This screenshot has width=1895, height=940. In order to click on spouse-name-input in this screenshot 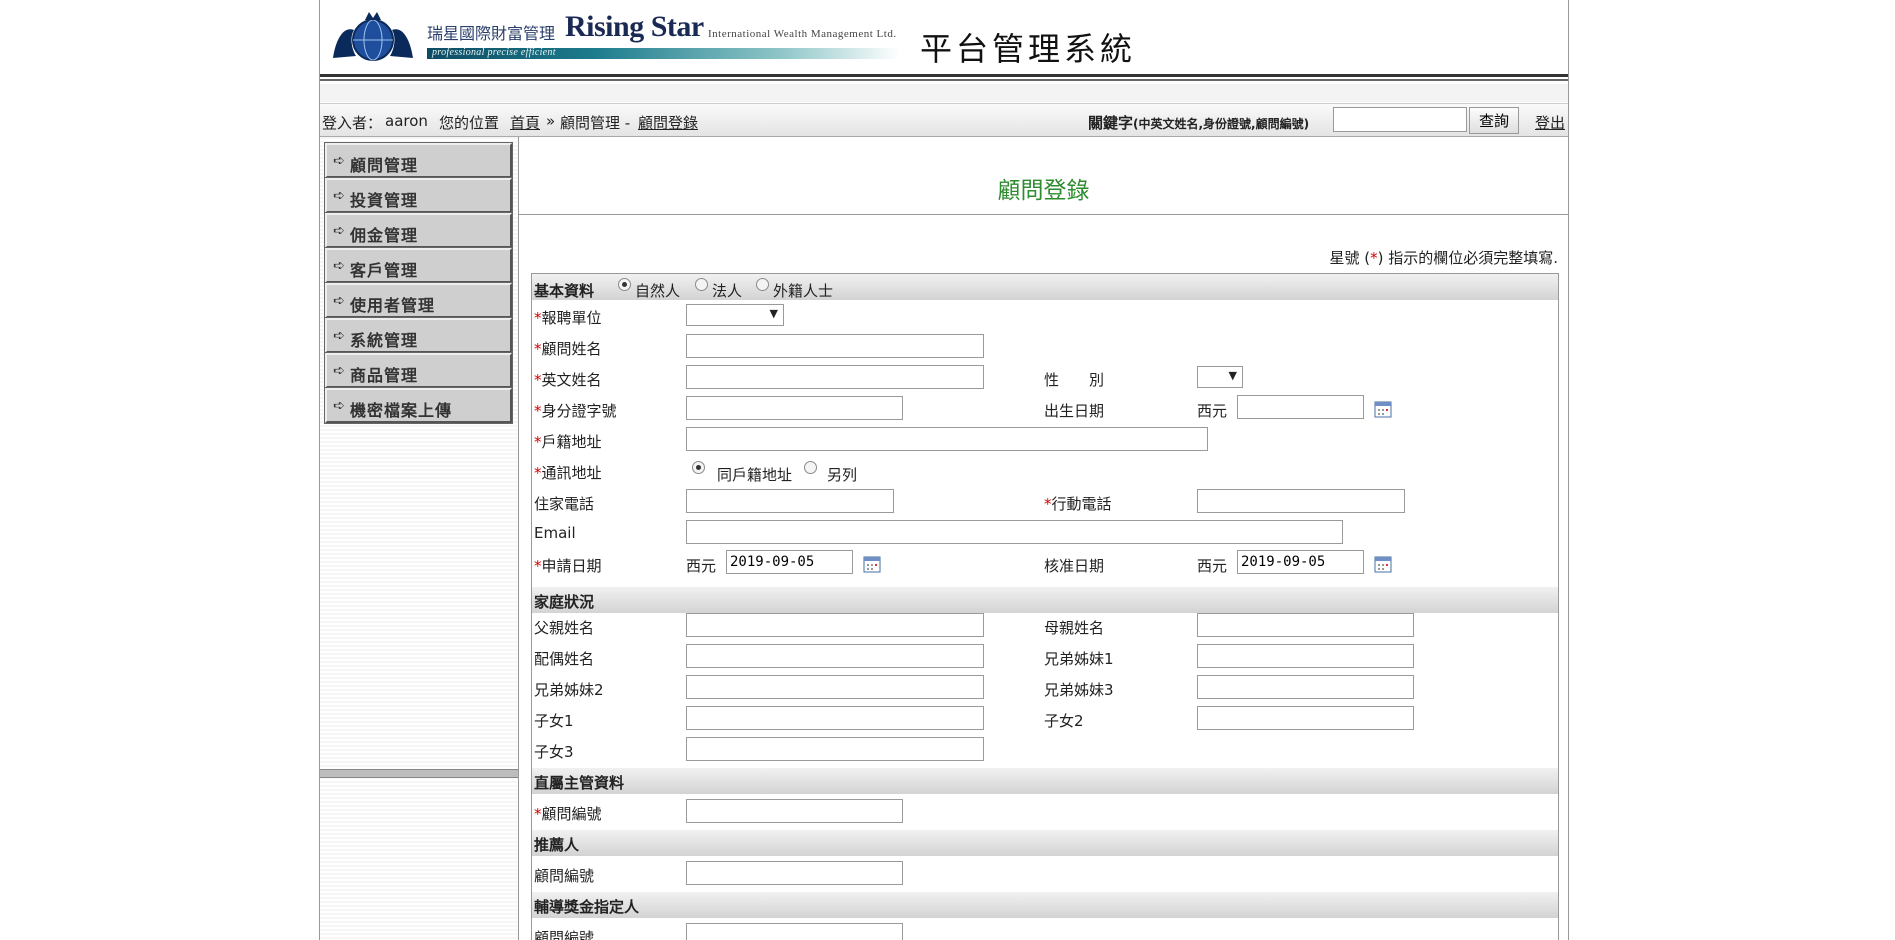, I will do `click(835, 656)`.